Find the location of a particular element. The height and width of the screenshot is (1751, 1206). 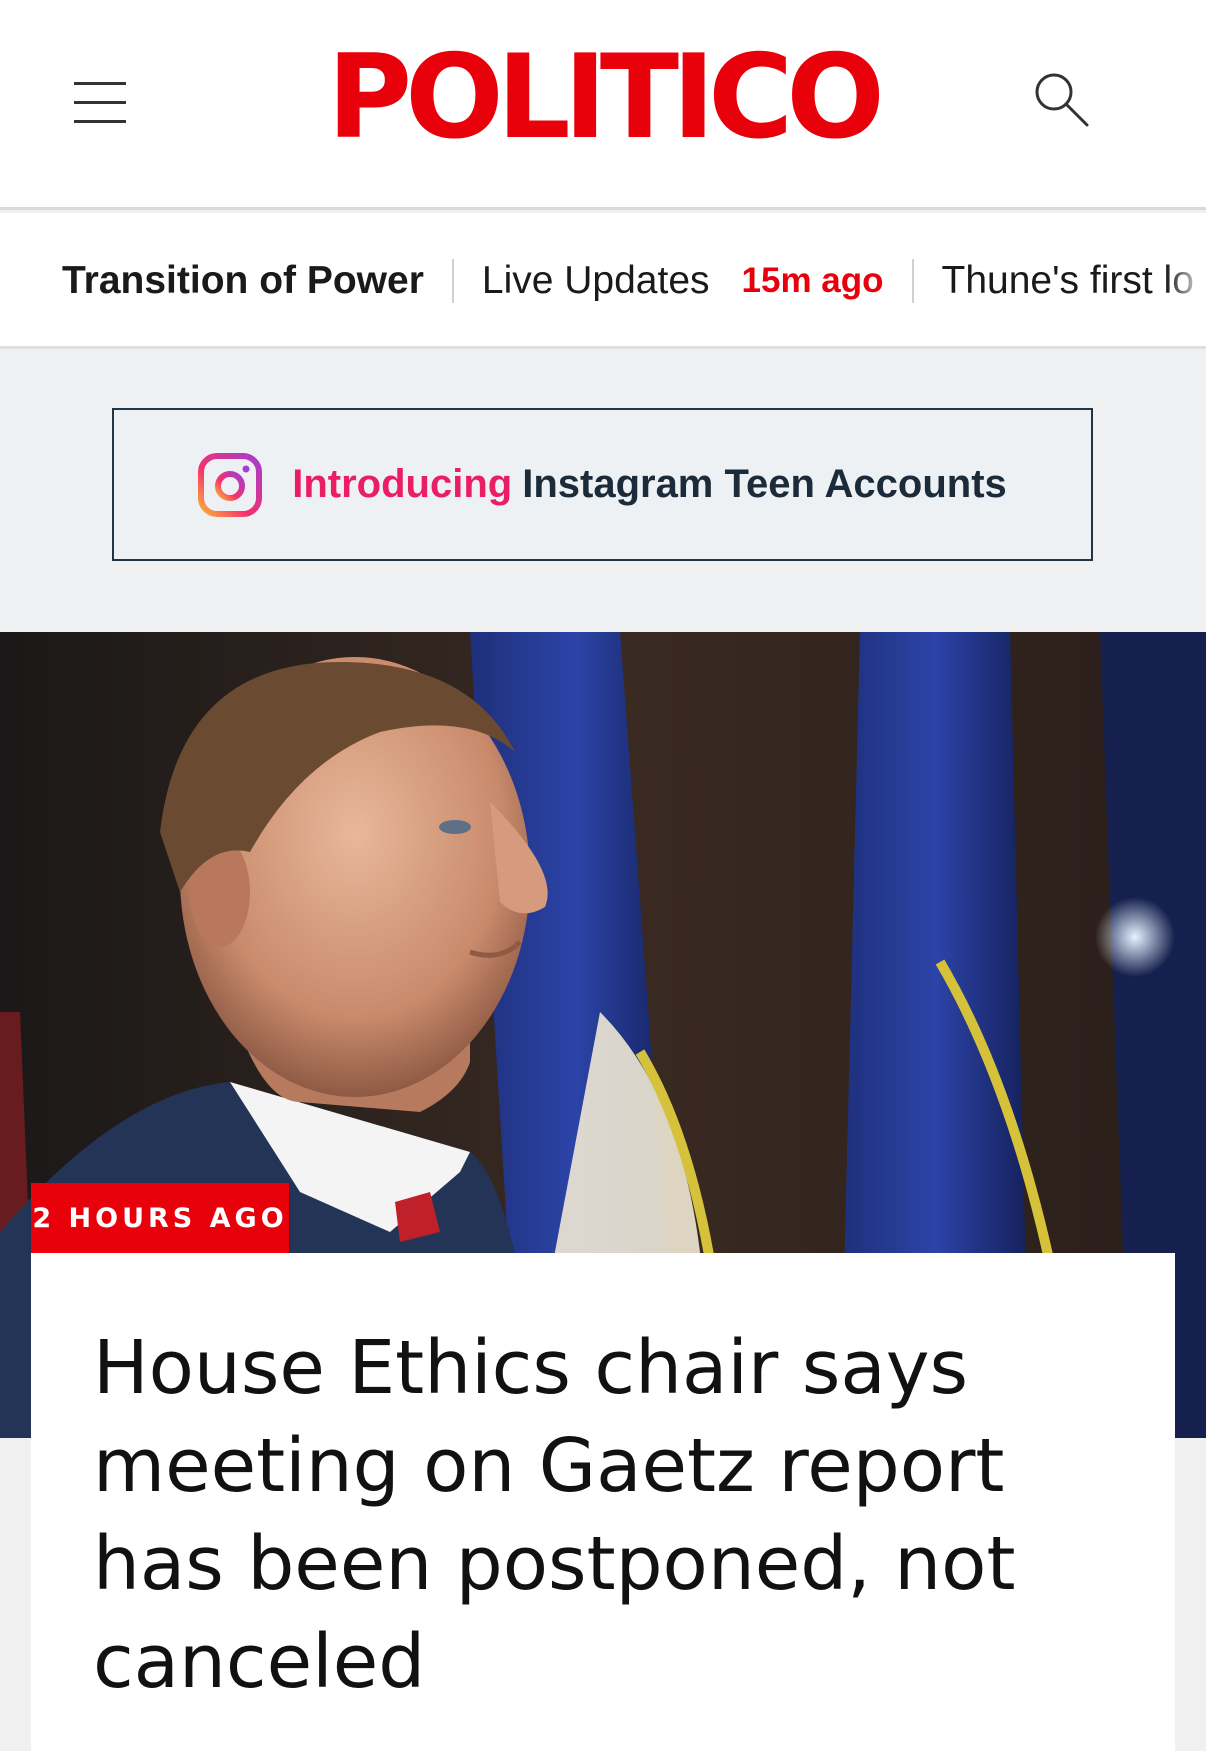

nav-item-live-updates-time: 15m ago is located at coordinates (812, 280).